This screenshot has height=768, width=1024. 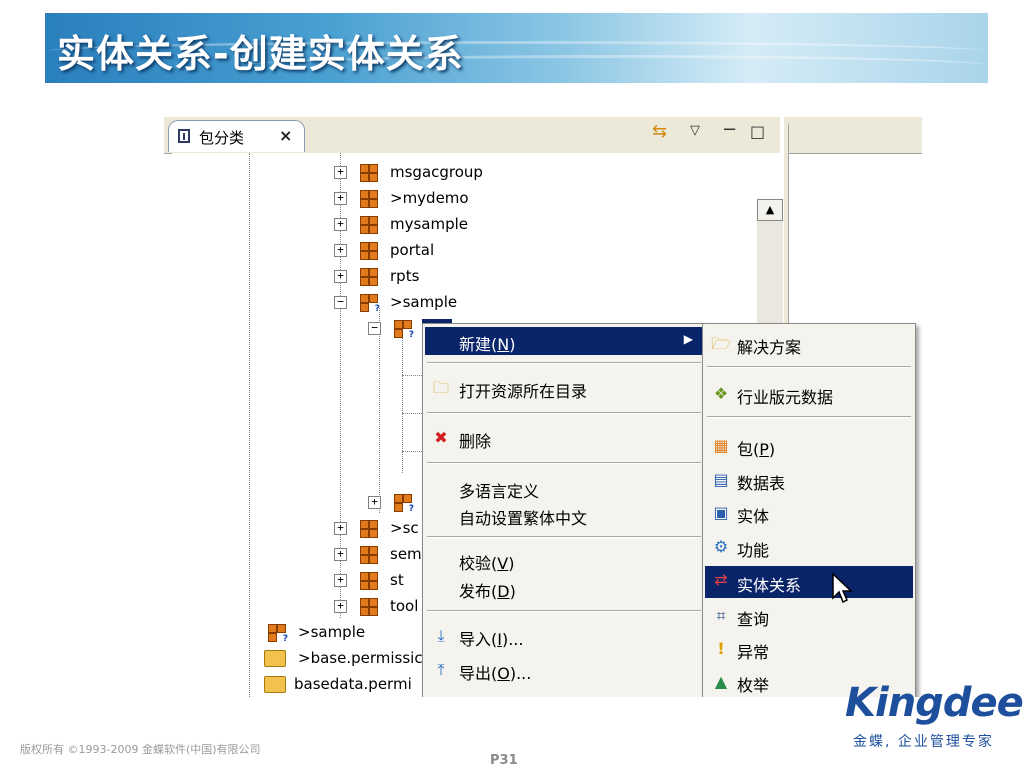 What do you see at coordinates (809, 582) in the screenshot?
I see `submenu-item-entity-relation: ⇄ 实体关系` at bounding box center [809, 582].